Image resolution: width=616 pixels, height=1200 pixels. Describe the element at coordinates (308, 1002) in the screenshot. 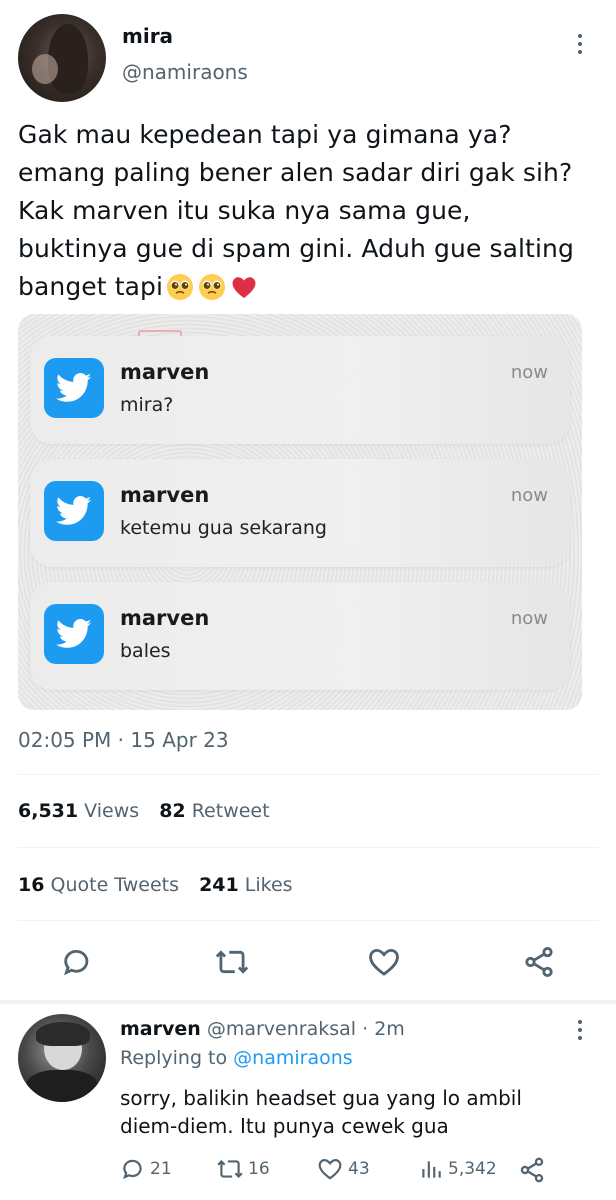

I see `section-separator` at that location.